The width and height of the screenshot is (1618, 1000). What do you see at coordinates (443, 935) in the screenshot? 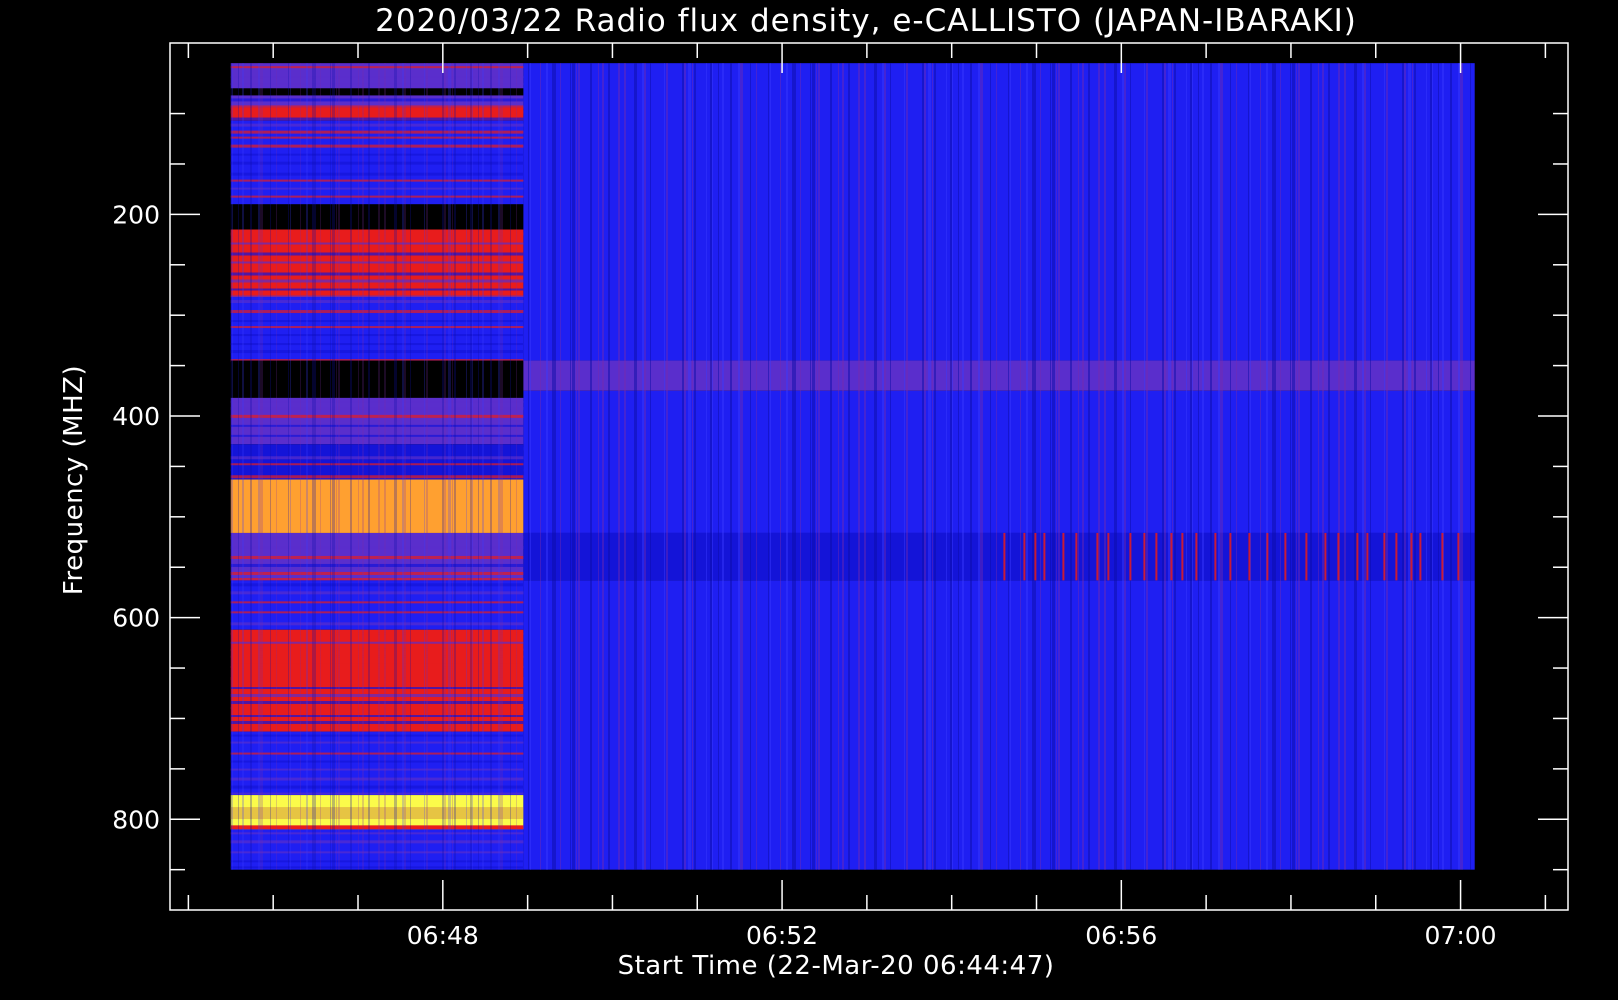
I see `x-tick-label: 06:48` at bounding box center [443, 935].